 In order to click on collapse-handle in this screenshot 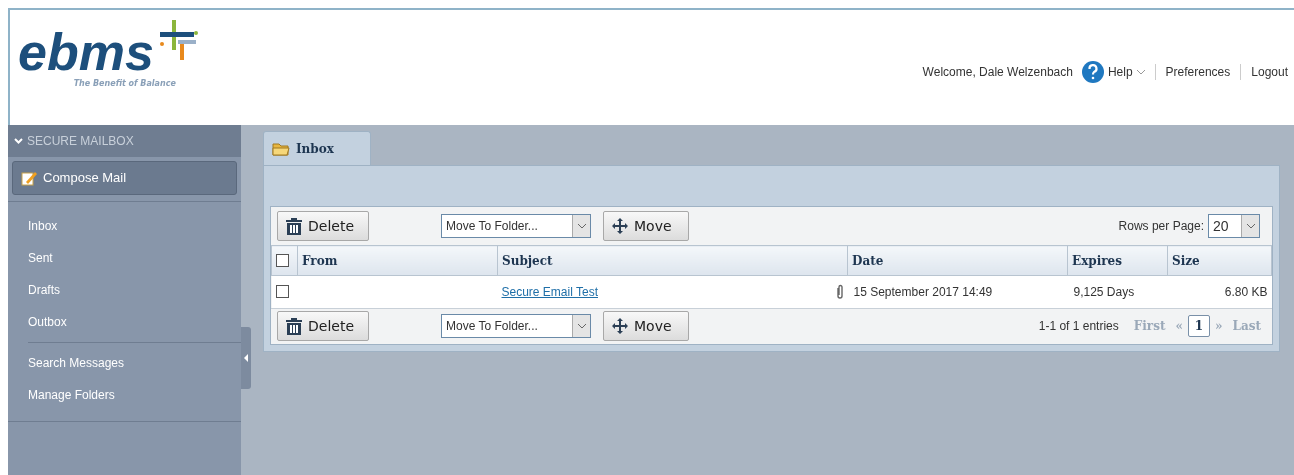, I will do `click(246, 358)`.